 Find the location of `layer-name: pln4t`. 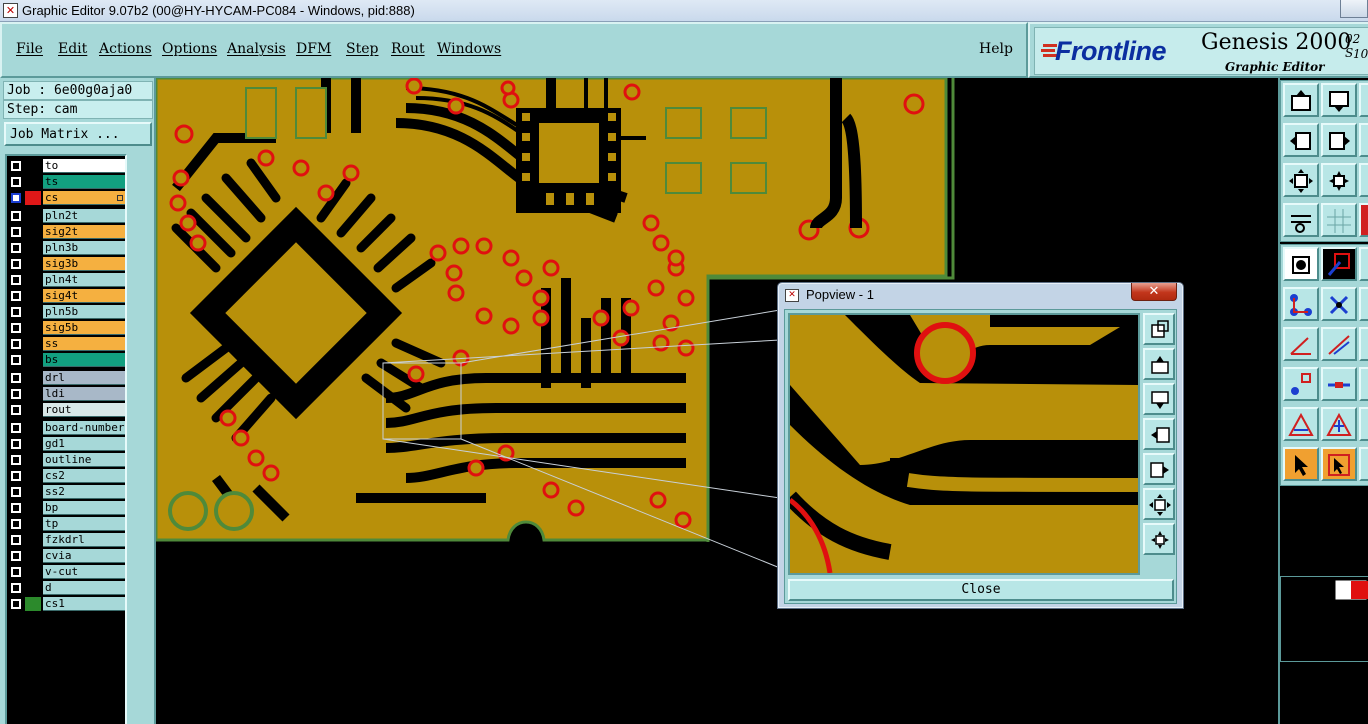

layer-name: pln4t is located at coordinates (84, 280).